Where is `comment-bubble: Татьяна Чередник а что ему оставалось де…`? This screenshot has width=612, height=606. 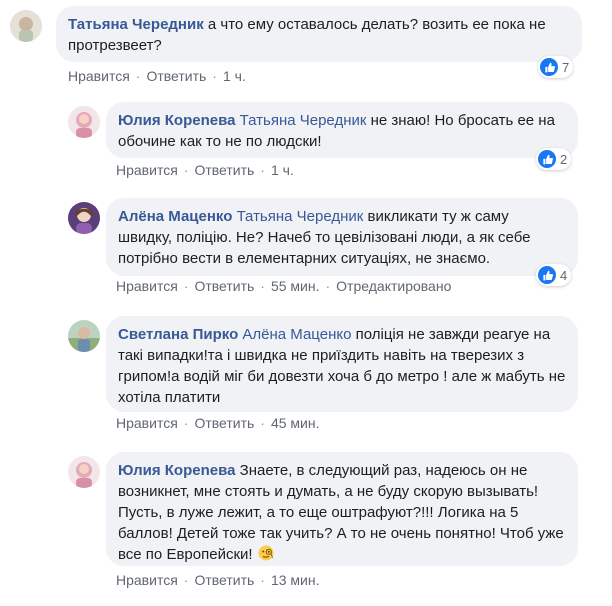 comment-bubble: Татьяна Чередник а что ему оставалось де… is located at coordinates (319, 34).